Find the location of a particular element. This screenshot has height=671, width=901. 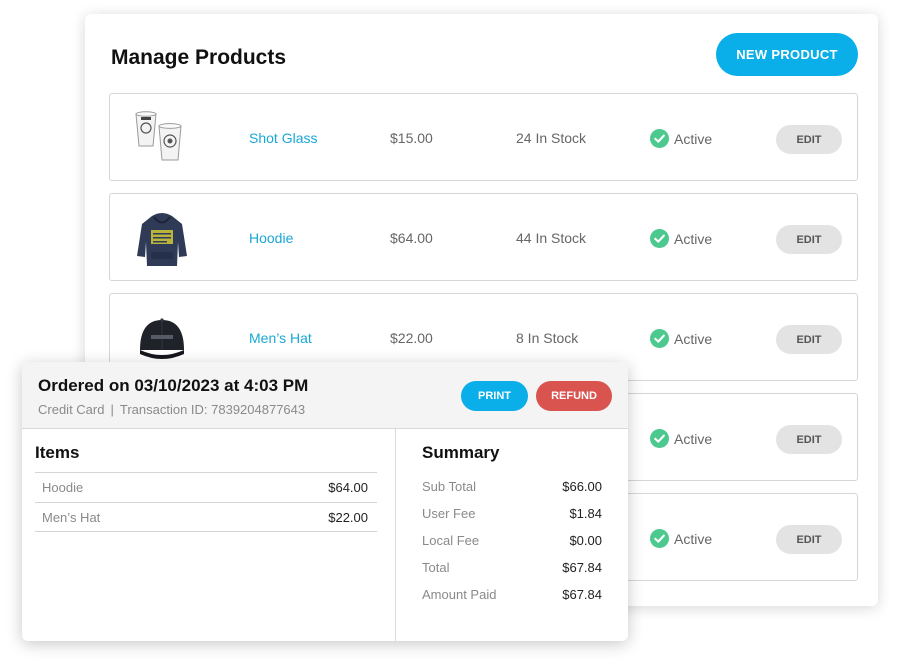

summary-label: Local Fee is located at coordinates (451, 540).